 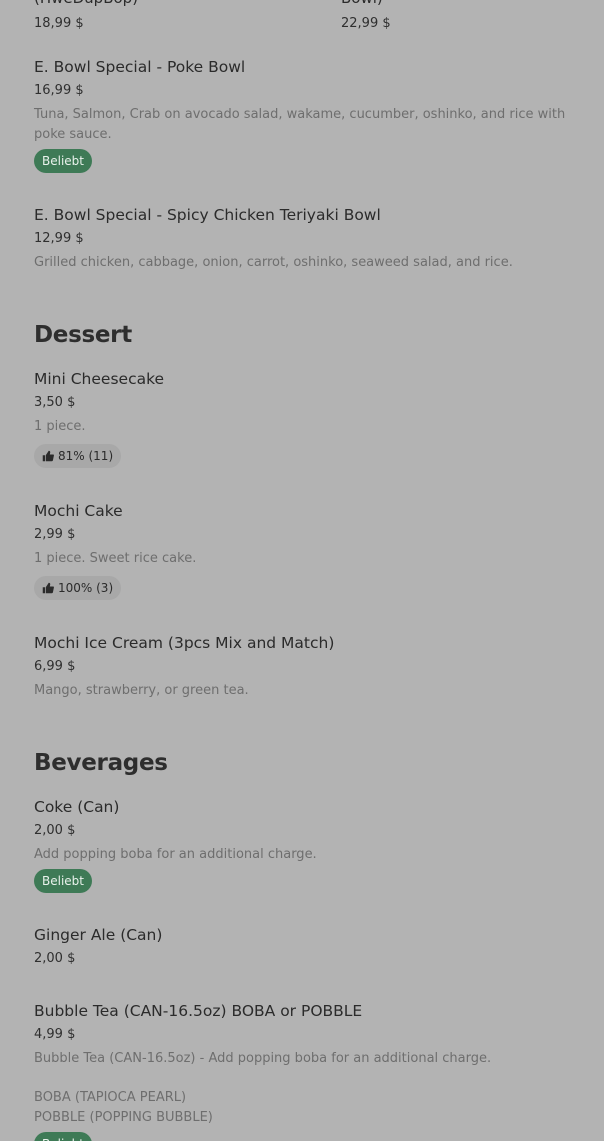 I want to click on item-price: 4,99 $, so click(x=55, y=1034).